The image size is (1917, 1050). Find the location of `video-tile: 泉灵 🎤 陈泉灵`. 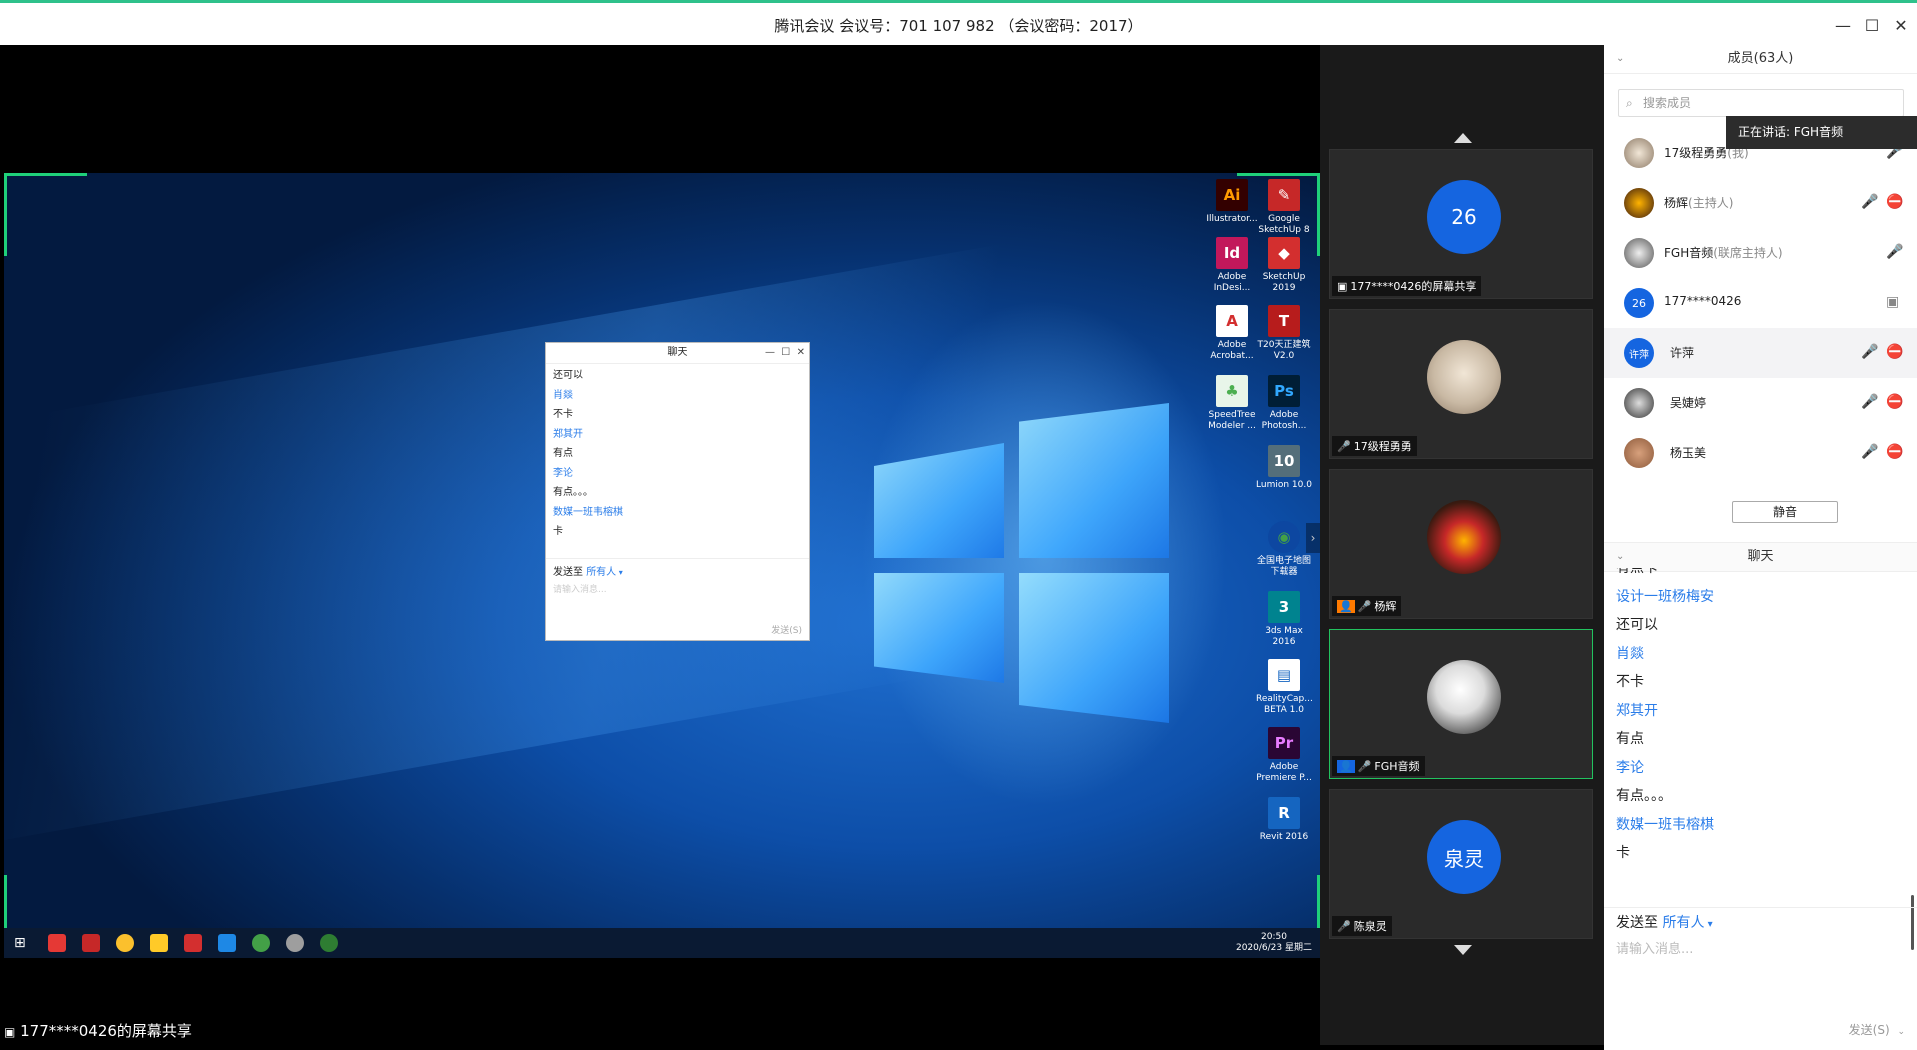

video-tile: 泉灵 🎤 陈泉灵 is located at coordinates (1461, 864).